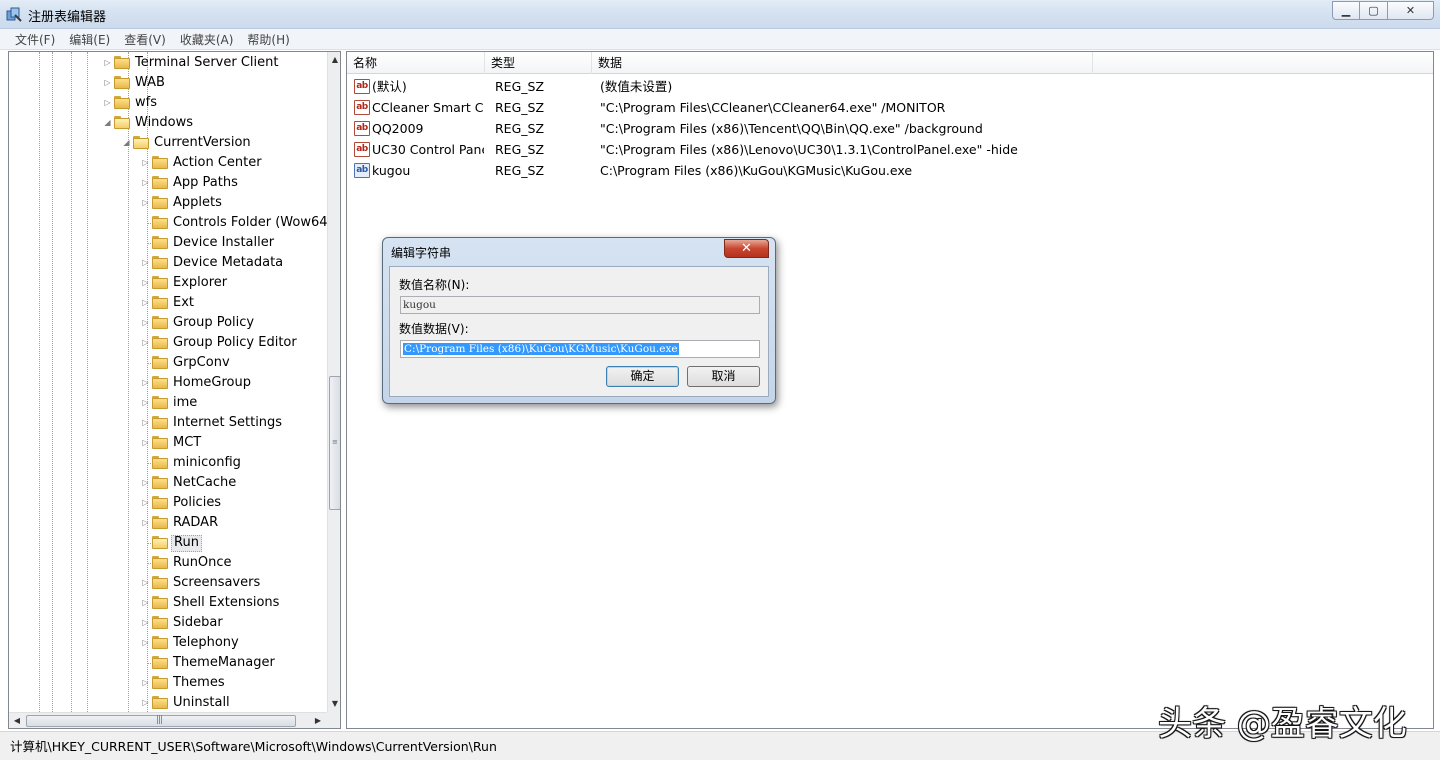 The height and width of the screenshot is (760, 1440). I want to click on tree-item: ▷ Screensavers, so click(168, 583).